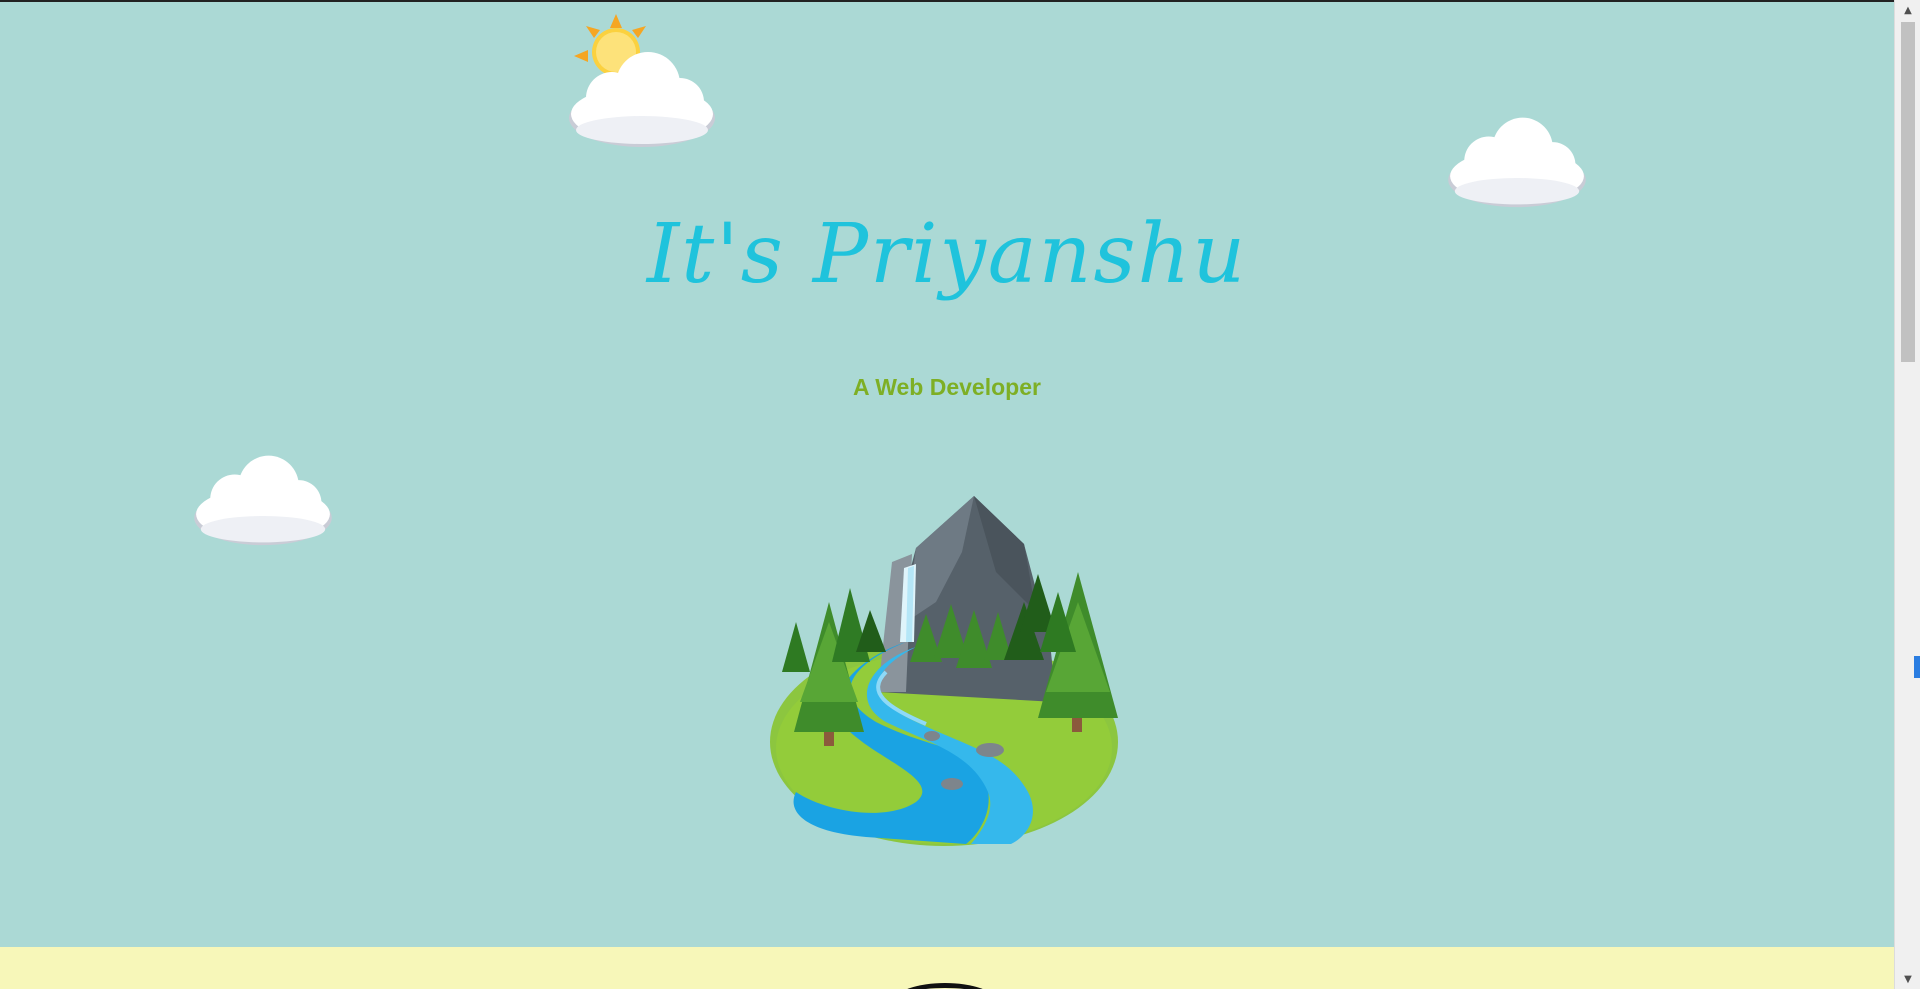 This screenshot has height=989, width=1920. I want to click on landscape-icon, so click(944, 671).